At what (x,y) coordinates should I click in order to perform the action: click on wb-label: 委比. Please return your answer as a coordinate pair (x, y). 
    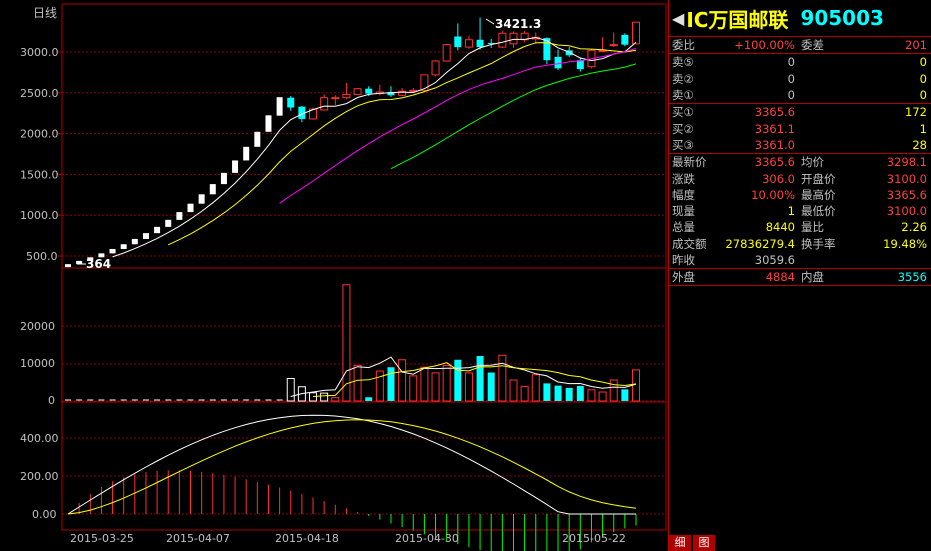
    Looking at the image, I should click on (683, 45).